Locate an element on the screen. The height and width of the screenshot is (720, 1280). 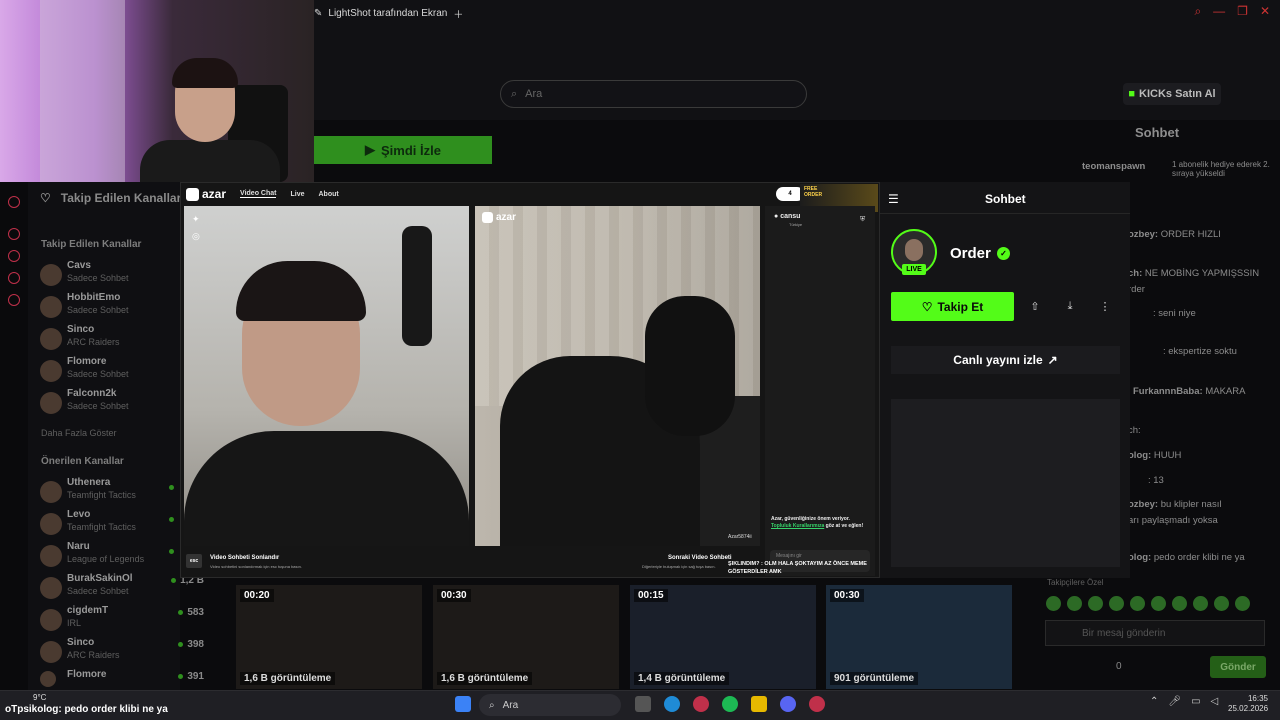
browser-tab: ✎ LightShot tarafından Ekran ＋ is located at coordinates (388, 13).